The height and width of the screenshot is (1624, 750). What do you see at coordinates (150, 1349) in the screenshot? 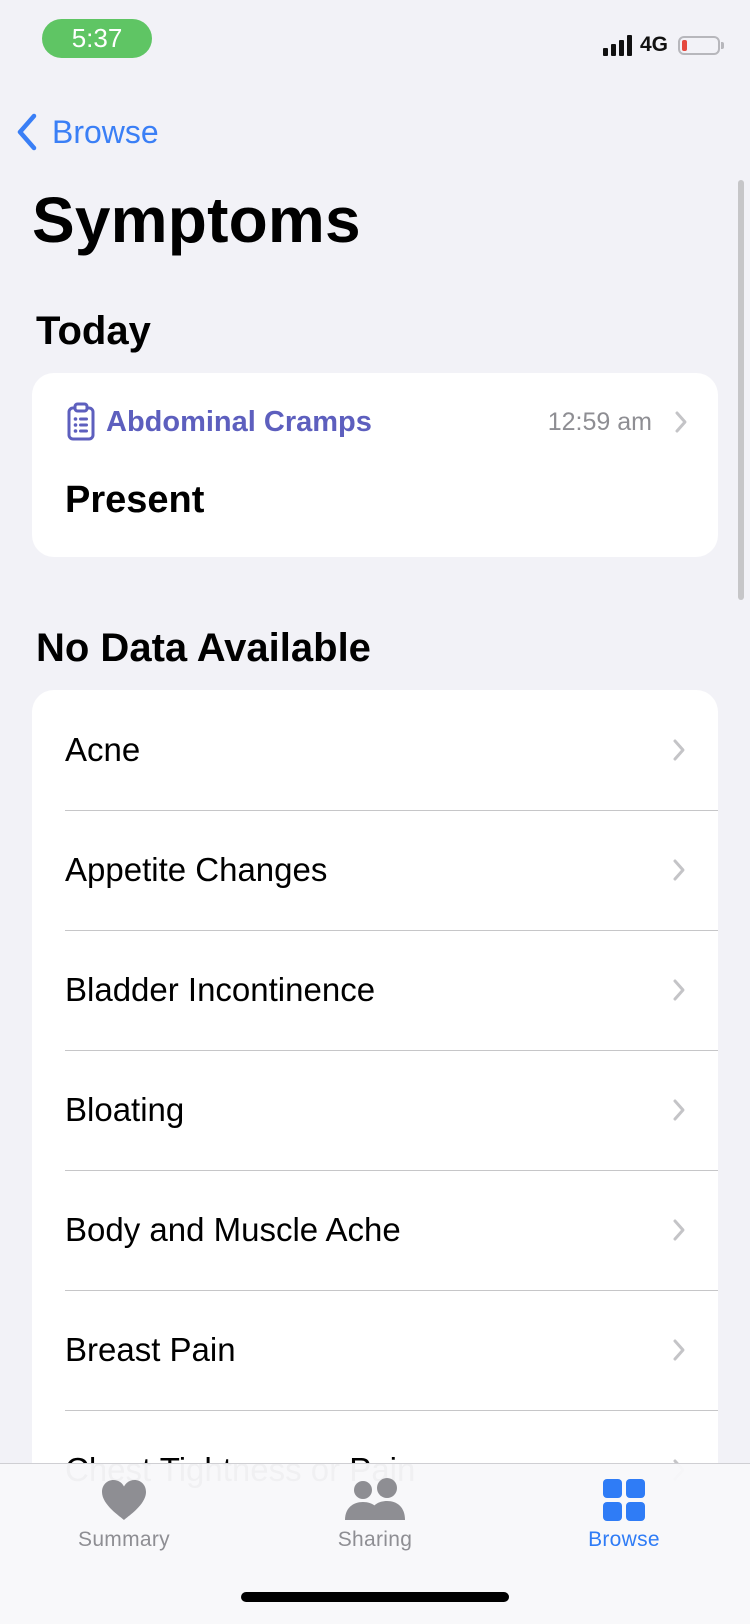
I see `list-item-label: Breast Pain` at bounding box center [150, 1349].